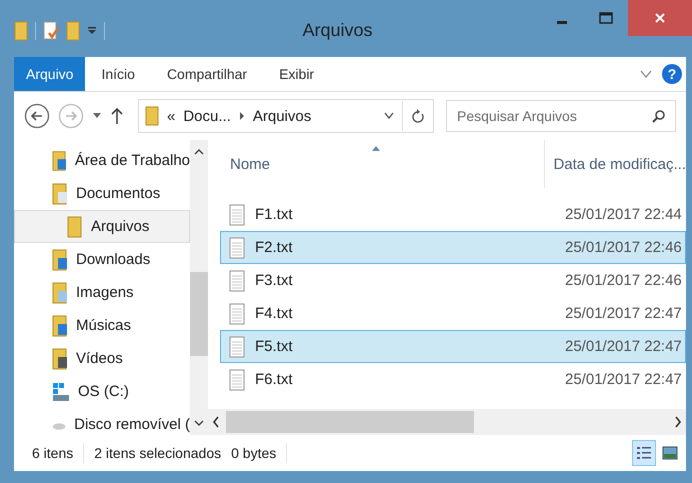  What do you see at coordinates (171, 116) in the screenshot?
I see `breadcrumb-overflow: «` at bounding box center [171, 116].